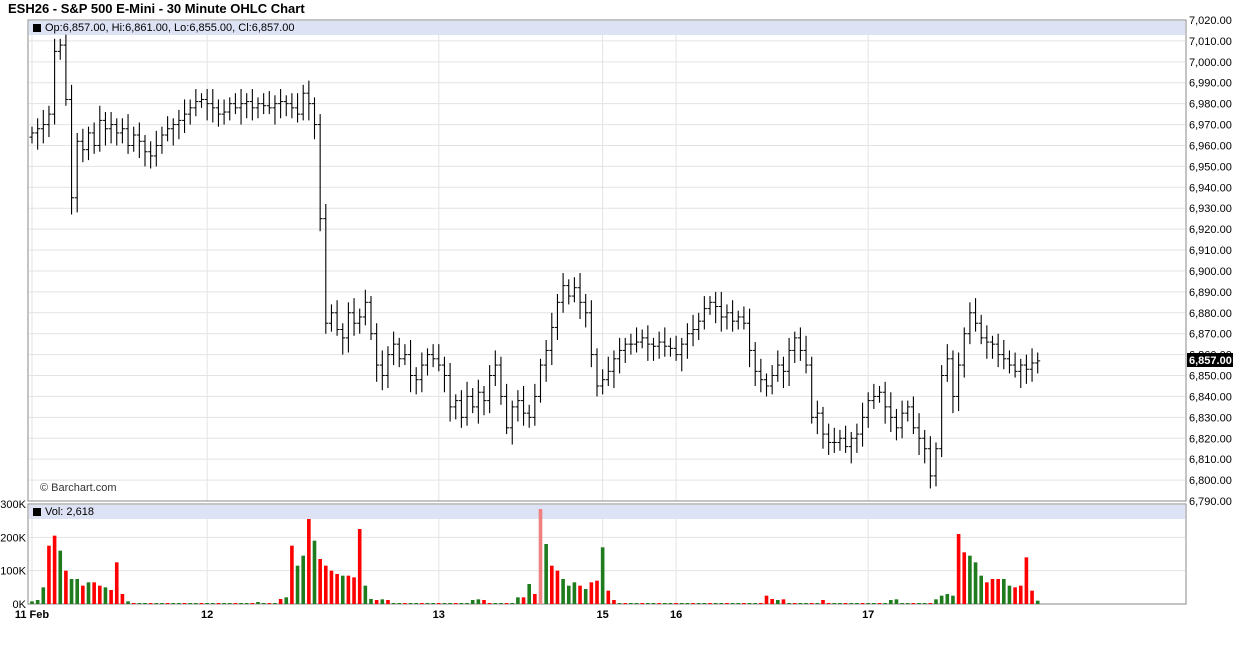 This screenshot has width=1236, height=645. I want to click on y-tick-label: 6,960.00, so click(1210, 146).